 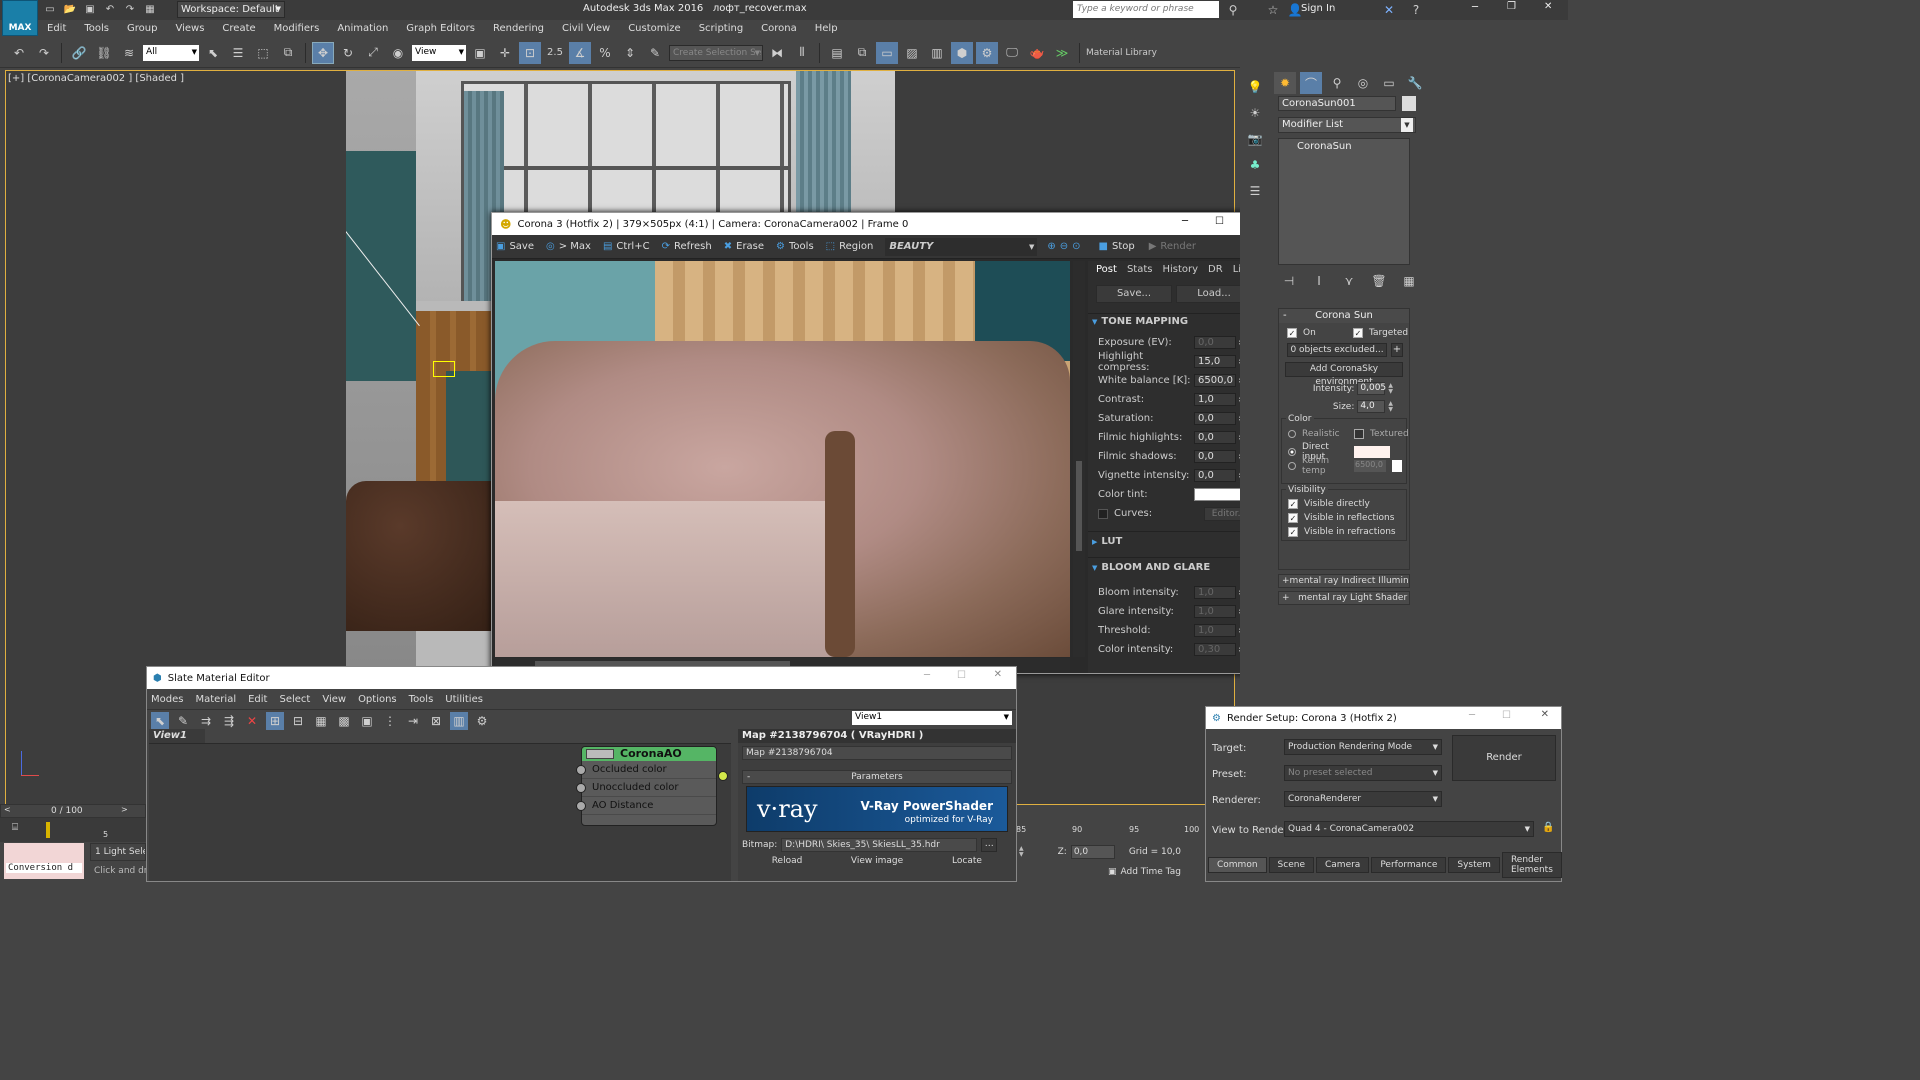 What do you see at coordinates (1292, 434) in the screenshot?
I see `realistic-radio` at bounding box center [1292, 434].